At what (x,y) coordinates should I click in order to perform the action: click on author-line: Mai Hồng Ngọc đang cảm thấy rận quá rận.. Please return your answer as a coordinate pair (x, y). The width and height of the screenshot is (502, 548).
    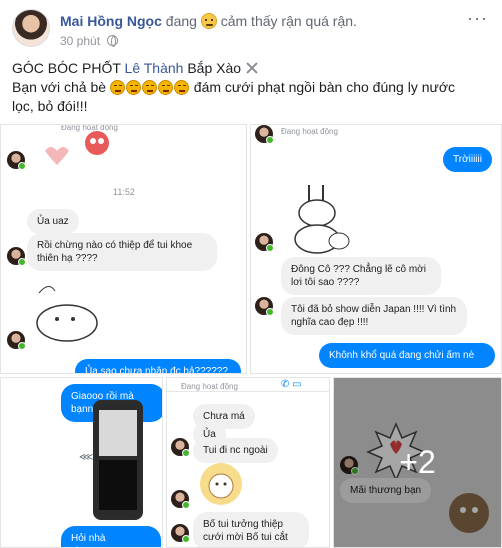
    Looking at the image, I should click on (208, 21).